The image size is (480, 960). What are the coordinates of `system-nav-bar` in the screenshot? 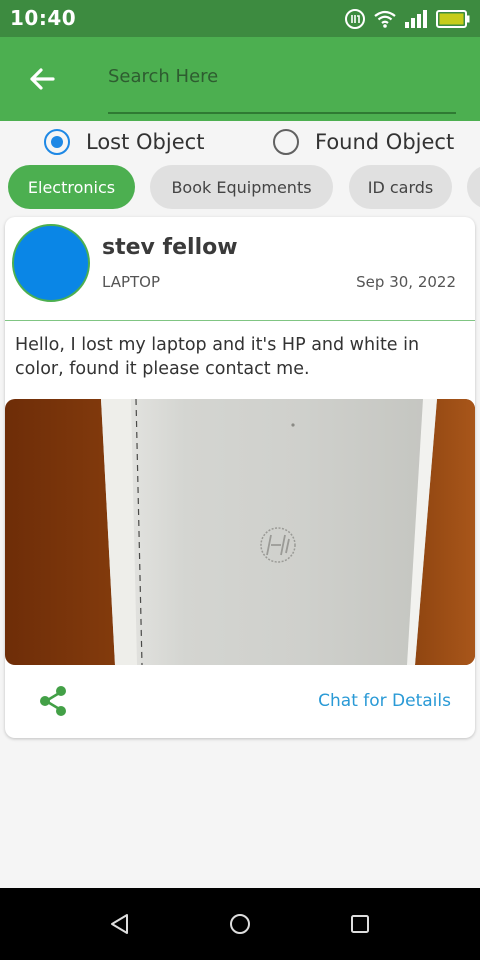 It's located at (240, 924).